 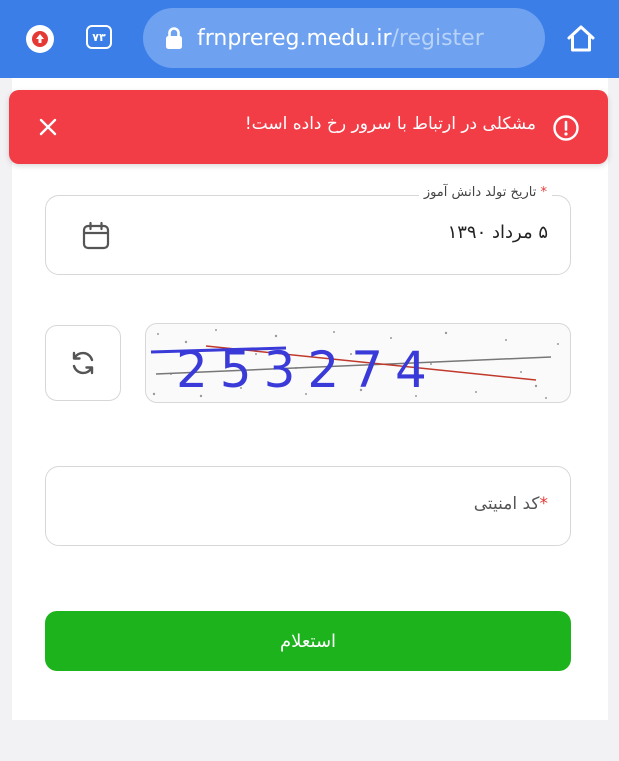 I want to click on tab-count-button: ۷۳, so click(x=99, y=37).